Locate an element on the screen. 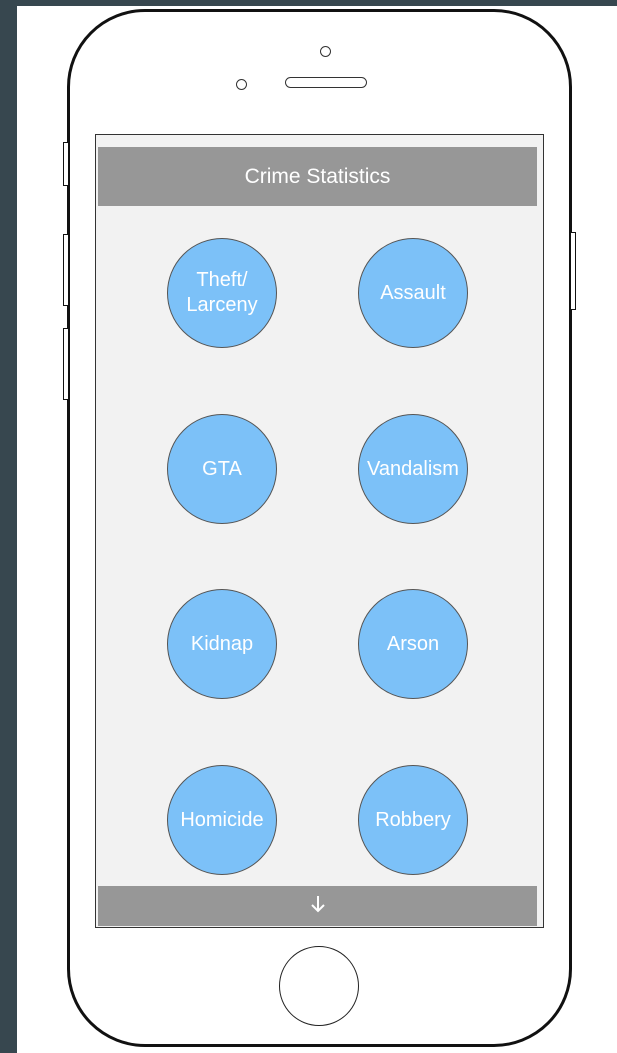 The width and height of the screenshot is (617, 1053). crime-label-line: Theft/ is located at coordinates (222, 280).